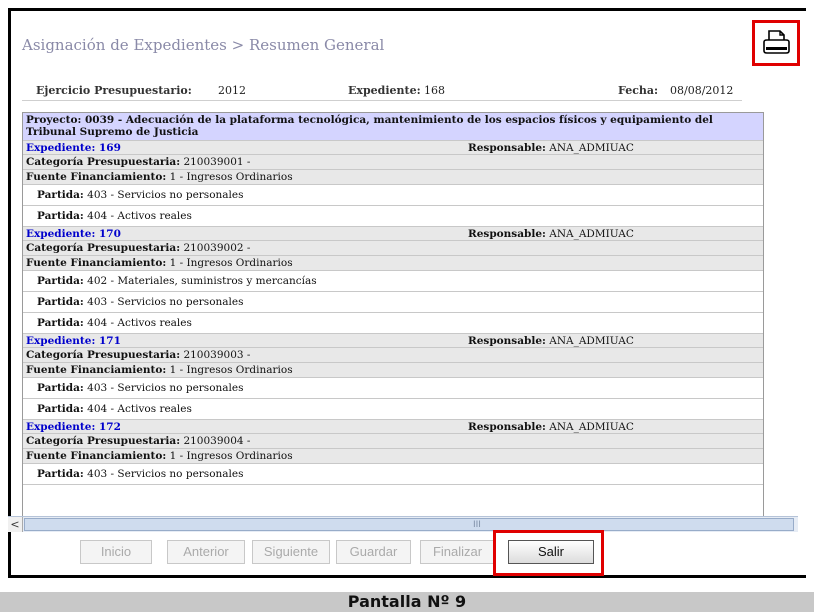 The height and width of the screenshot is (612, 814). I want to click on expediente-link: Expediente: 172, so click(73, 427).